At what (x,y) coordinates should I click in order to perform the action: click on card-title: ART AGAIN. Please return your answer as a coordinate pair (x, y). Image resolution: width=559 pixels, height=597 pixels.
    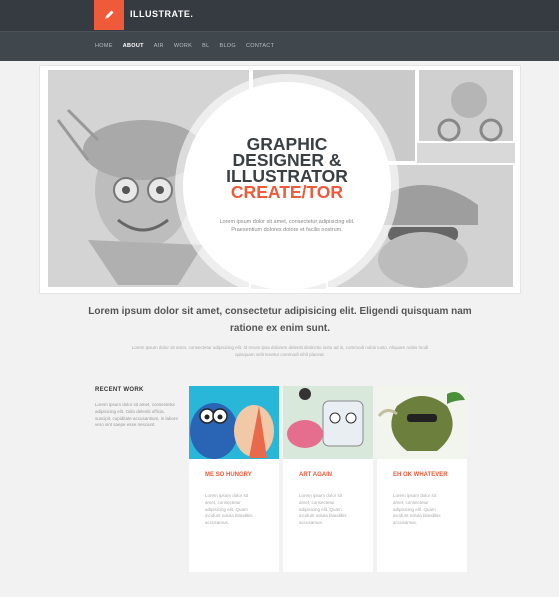
    Looking at the image, I should click on (331, 475).